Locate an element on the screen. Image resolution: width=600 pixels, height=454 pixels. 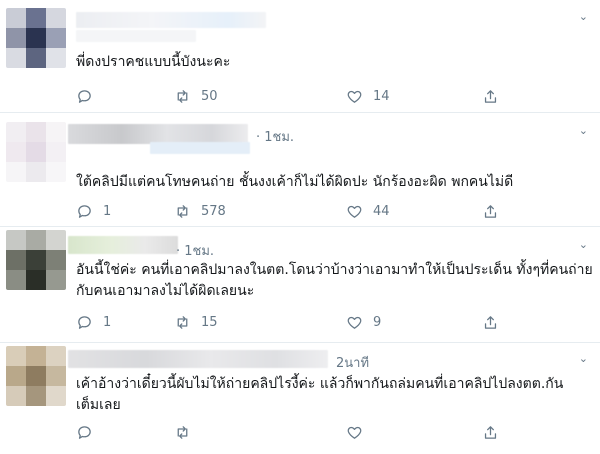
retweet-button is located at coordinates (187, 432).